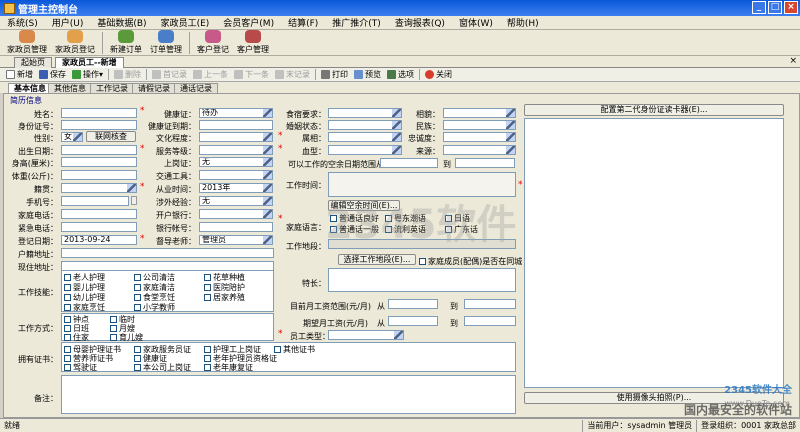  What do you see at coordinates (185, 22) in the screenshot?
I see `menu-staff: 家政员工(E)` at bounding box center [185, 22].